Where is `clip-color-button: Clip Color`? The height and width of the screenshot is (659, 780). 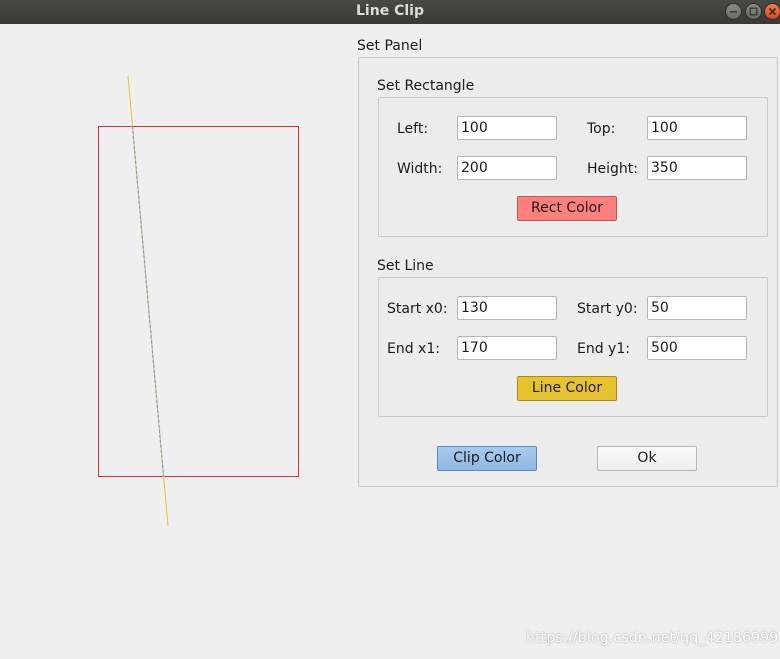
clip-color-button: Clip Color is located at coordinates (487, 458).